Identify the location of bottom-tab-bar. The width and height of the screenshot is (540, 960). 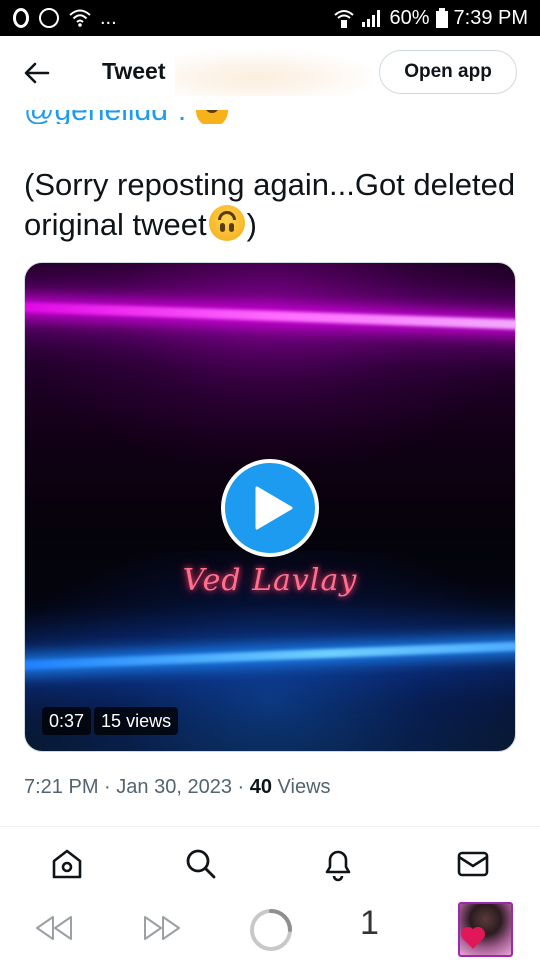
(270, 863).